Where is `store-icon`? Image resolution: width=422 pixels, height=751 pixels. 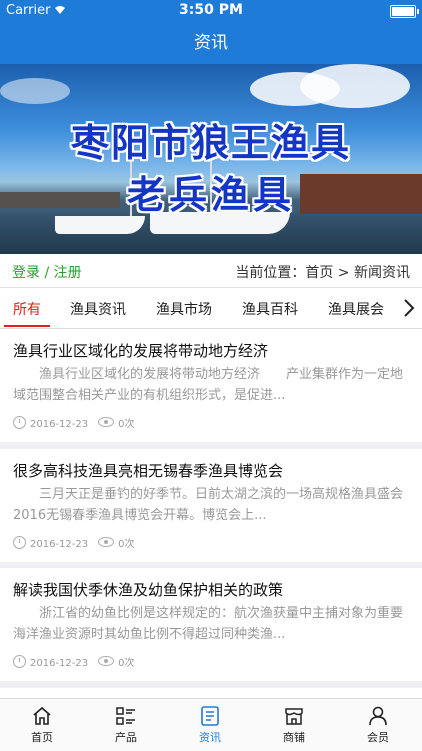 store-icon is located at coordinates (294, 716).